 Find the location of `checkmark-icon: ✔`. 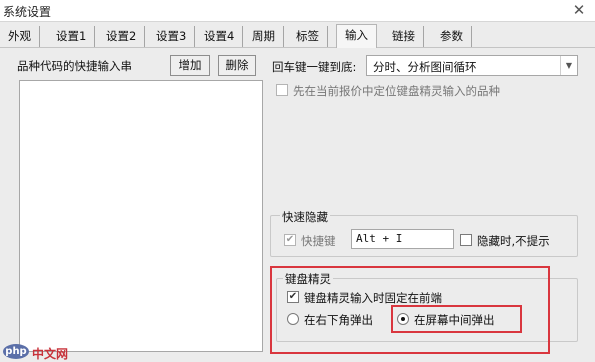

checkmark-icon: ✔ is located at coordinates (290, 239).